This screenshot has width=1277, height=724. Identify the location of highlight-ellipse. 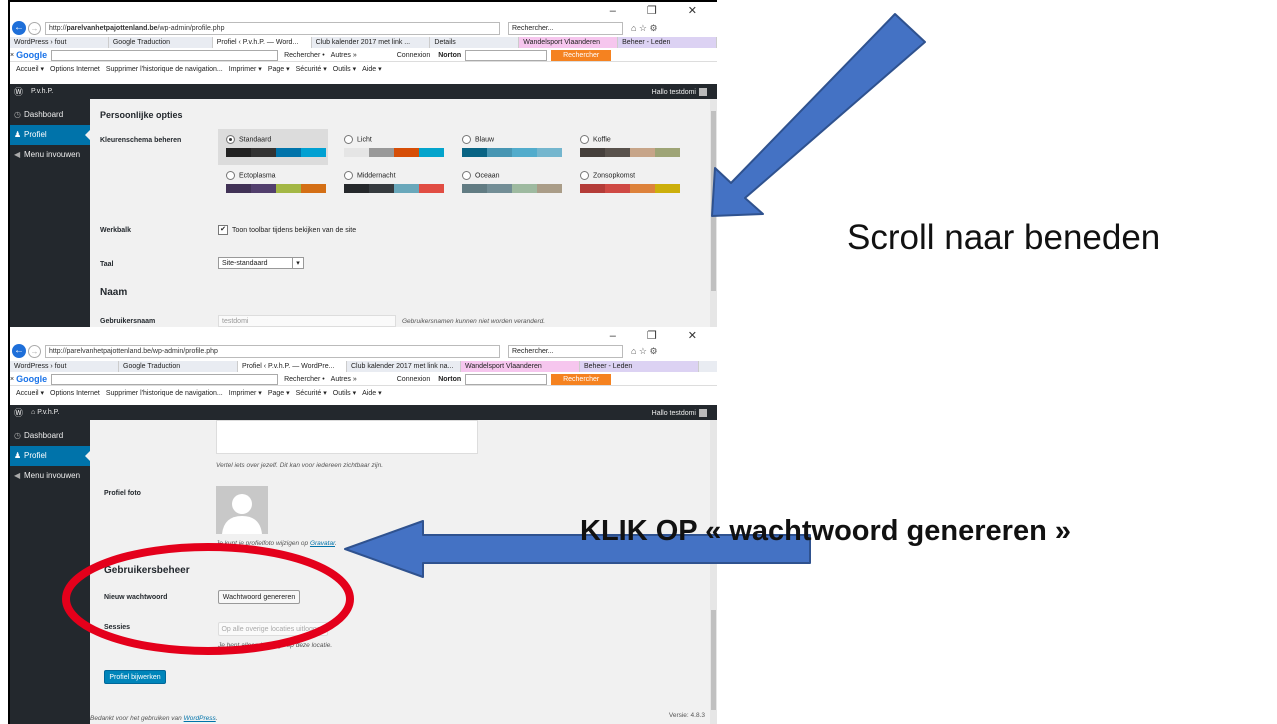
(208, 599).